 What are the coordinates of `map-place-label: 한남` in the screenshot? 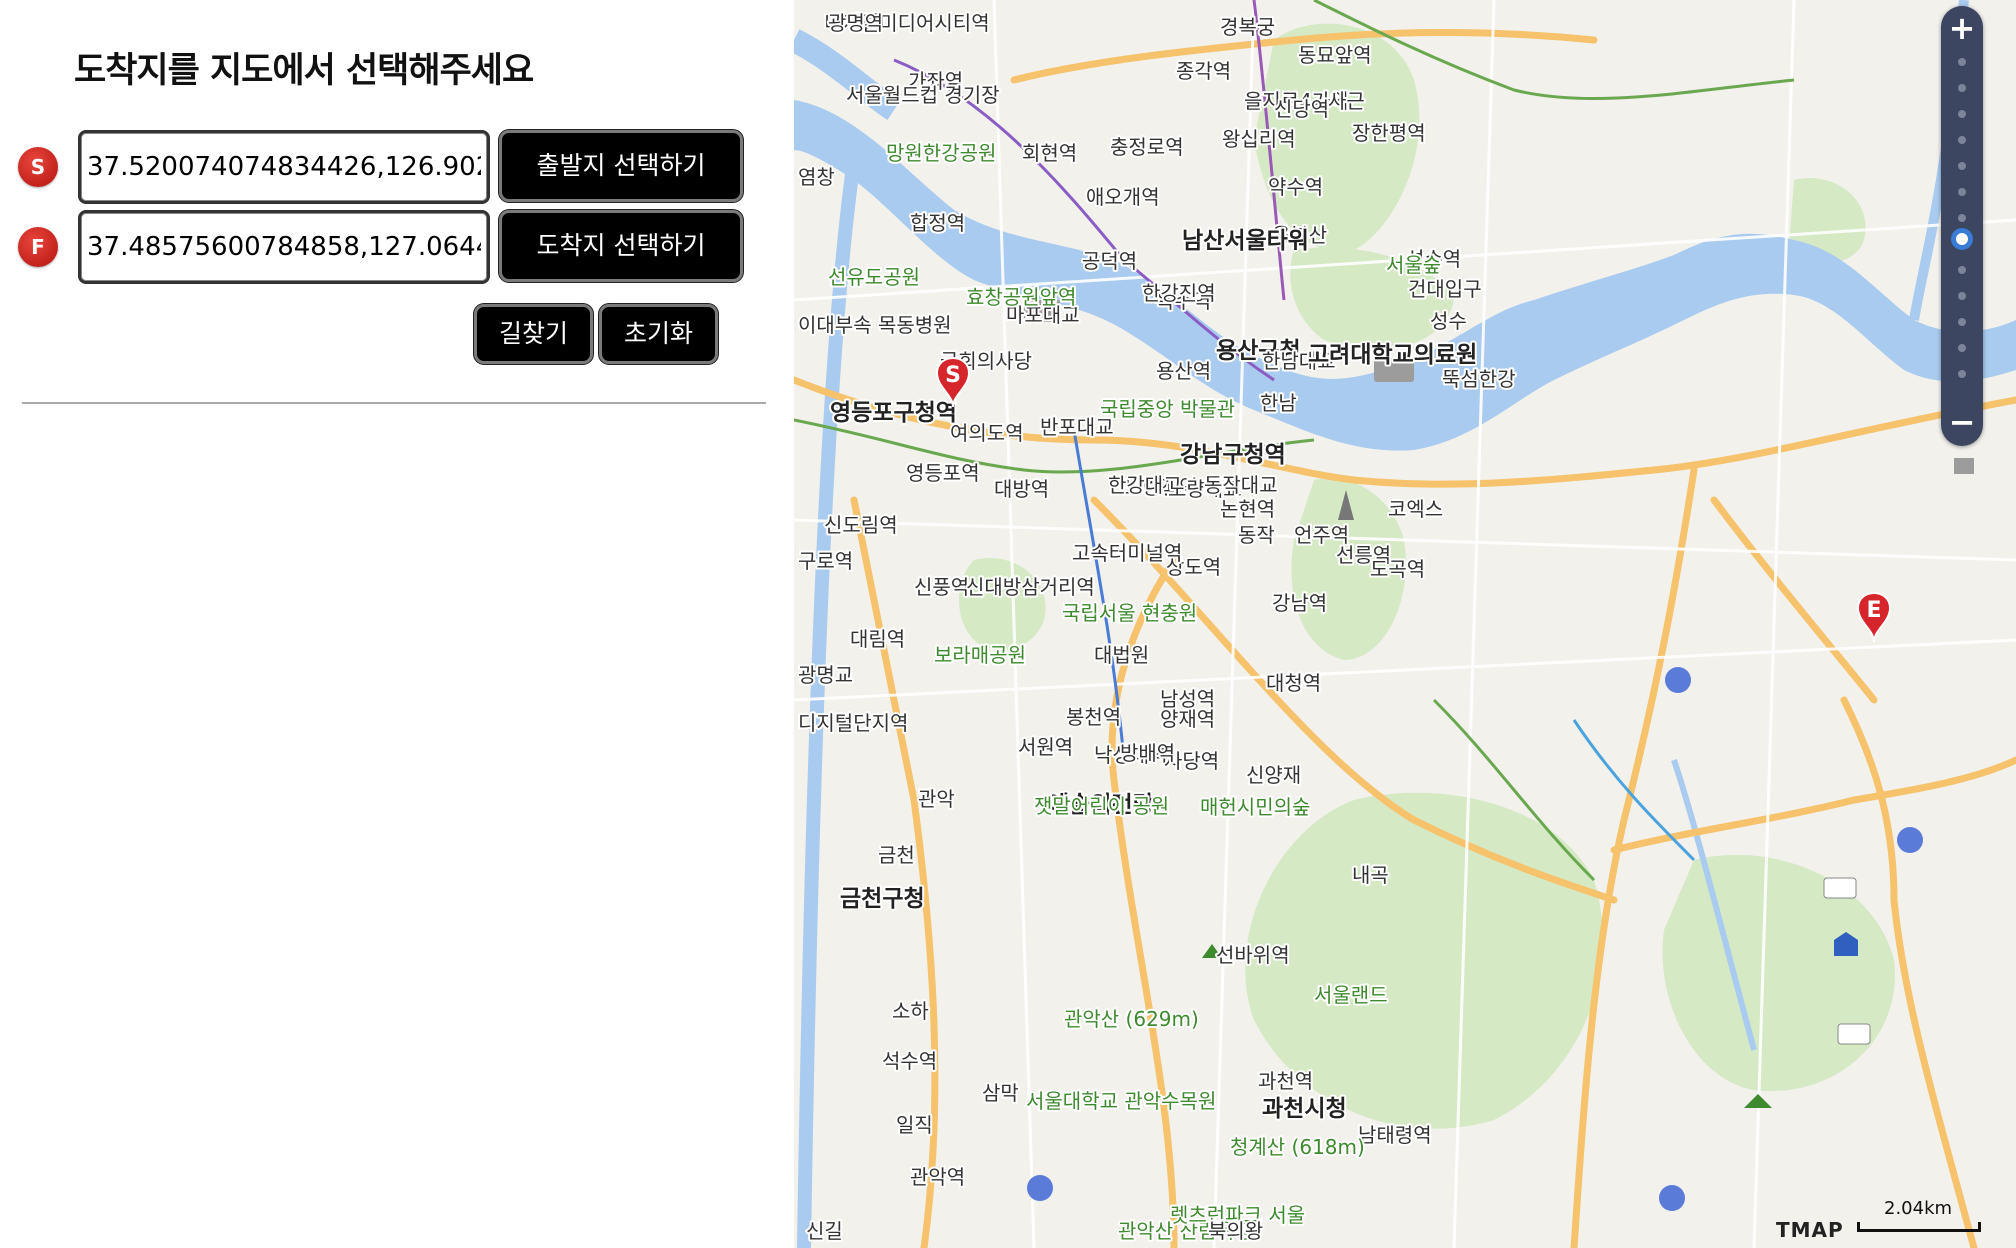 It's located at (1278, 403).